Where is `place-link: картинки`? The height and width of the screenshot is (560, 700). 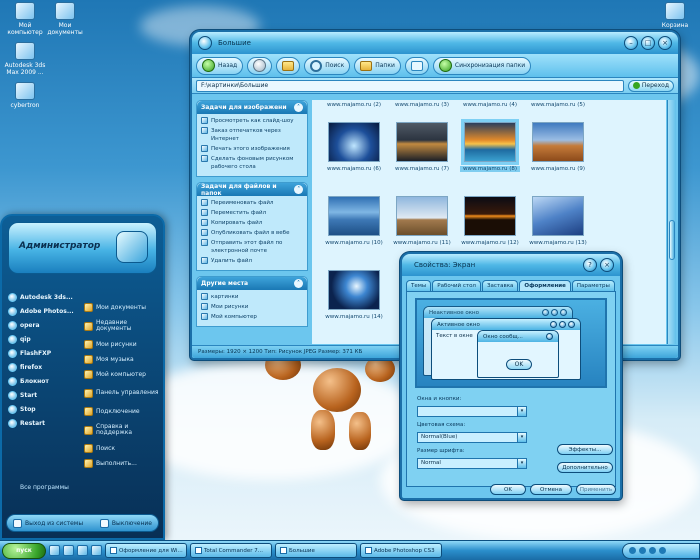
place-link: картинки is located at coordinates (252, 297).